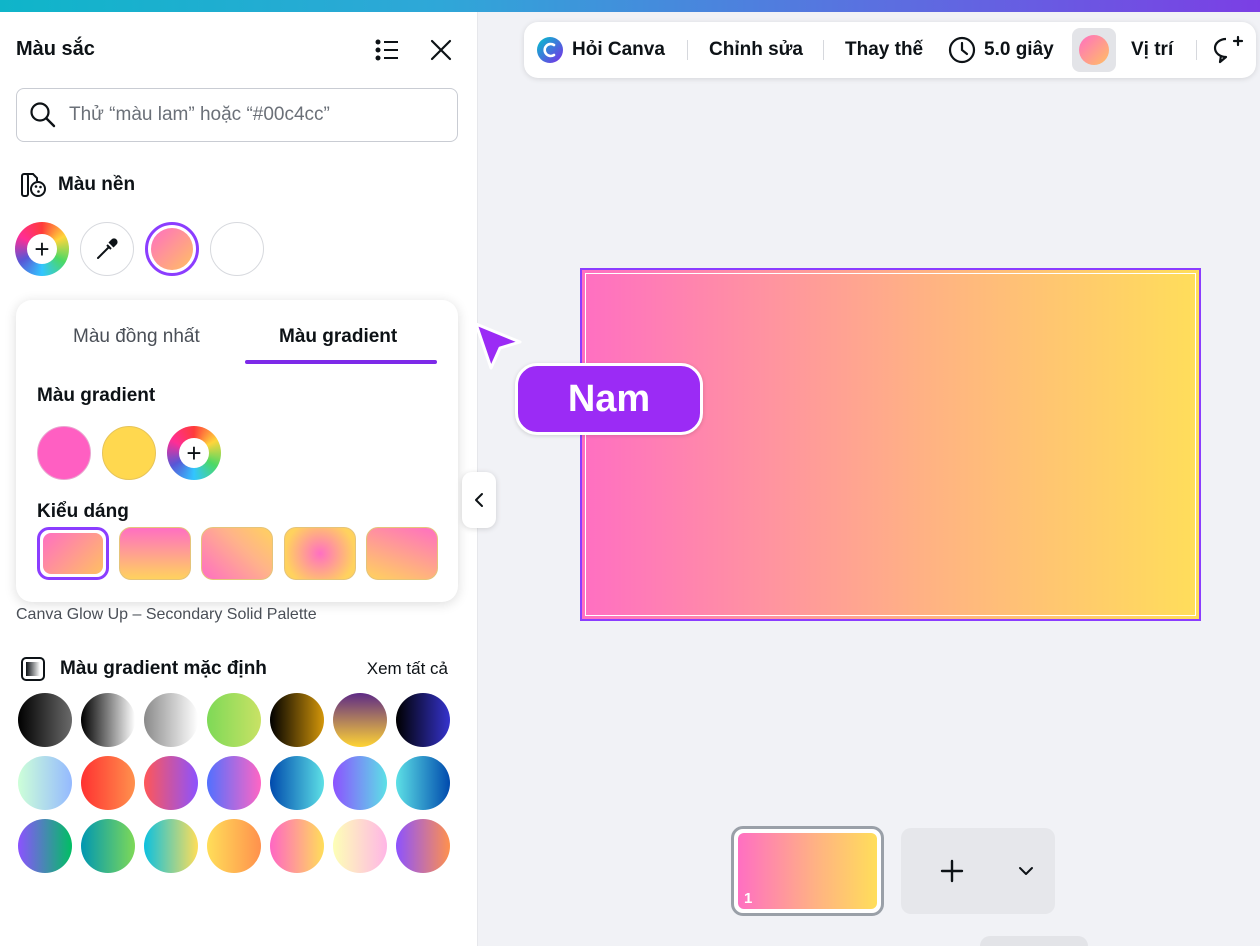 The height and width of the screenshot is (946, 1260). Describe the element at coordinates (55, 49) in the screenshot. I see `panel-title: Màu sắc` at that location.